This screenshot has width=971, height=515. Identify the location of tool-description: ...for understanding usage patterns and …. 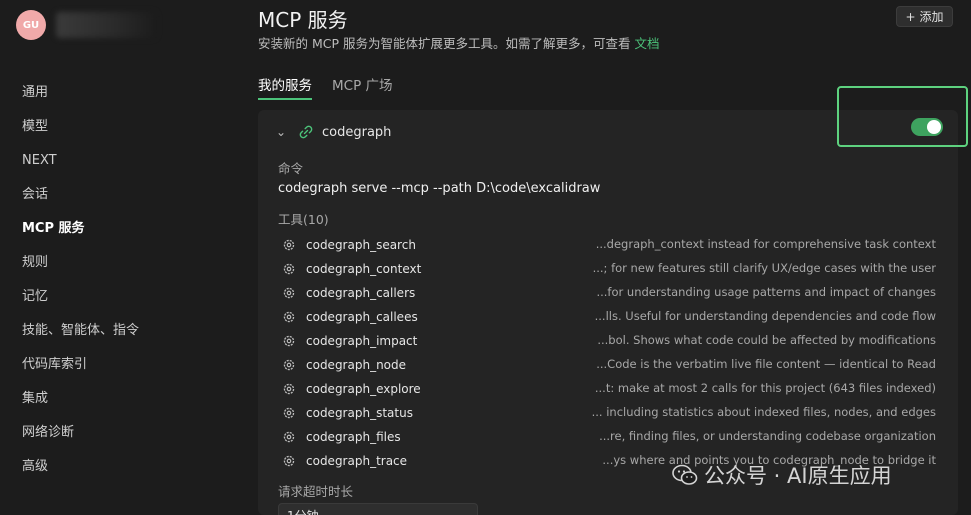
(766, 292).